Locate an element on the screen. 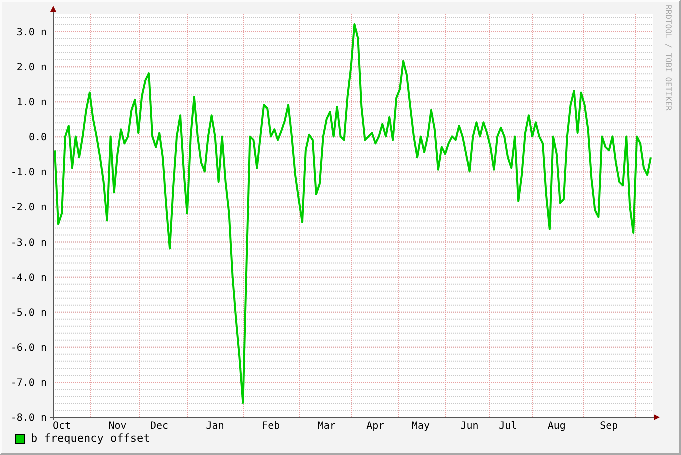  tick-label: -5.0 n is located at coordinates (28, 313).